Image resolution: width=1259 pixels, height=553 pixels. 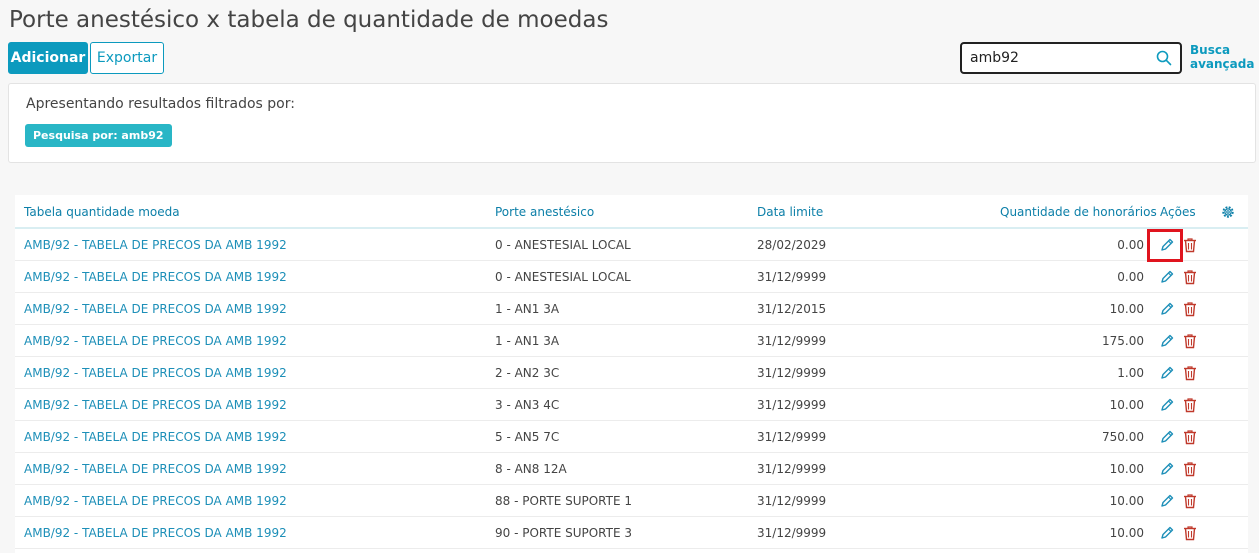 I want to click on cell-data-limite: 31/12/2015, so click(x=792, y=309).